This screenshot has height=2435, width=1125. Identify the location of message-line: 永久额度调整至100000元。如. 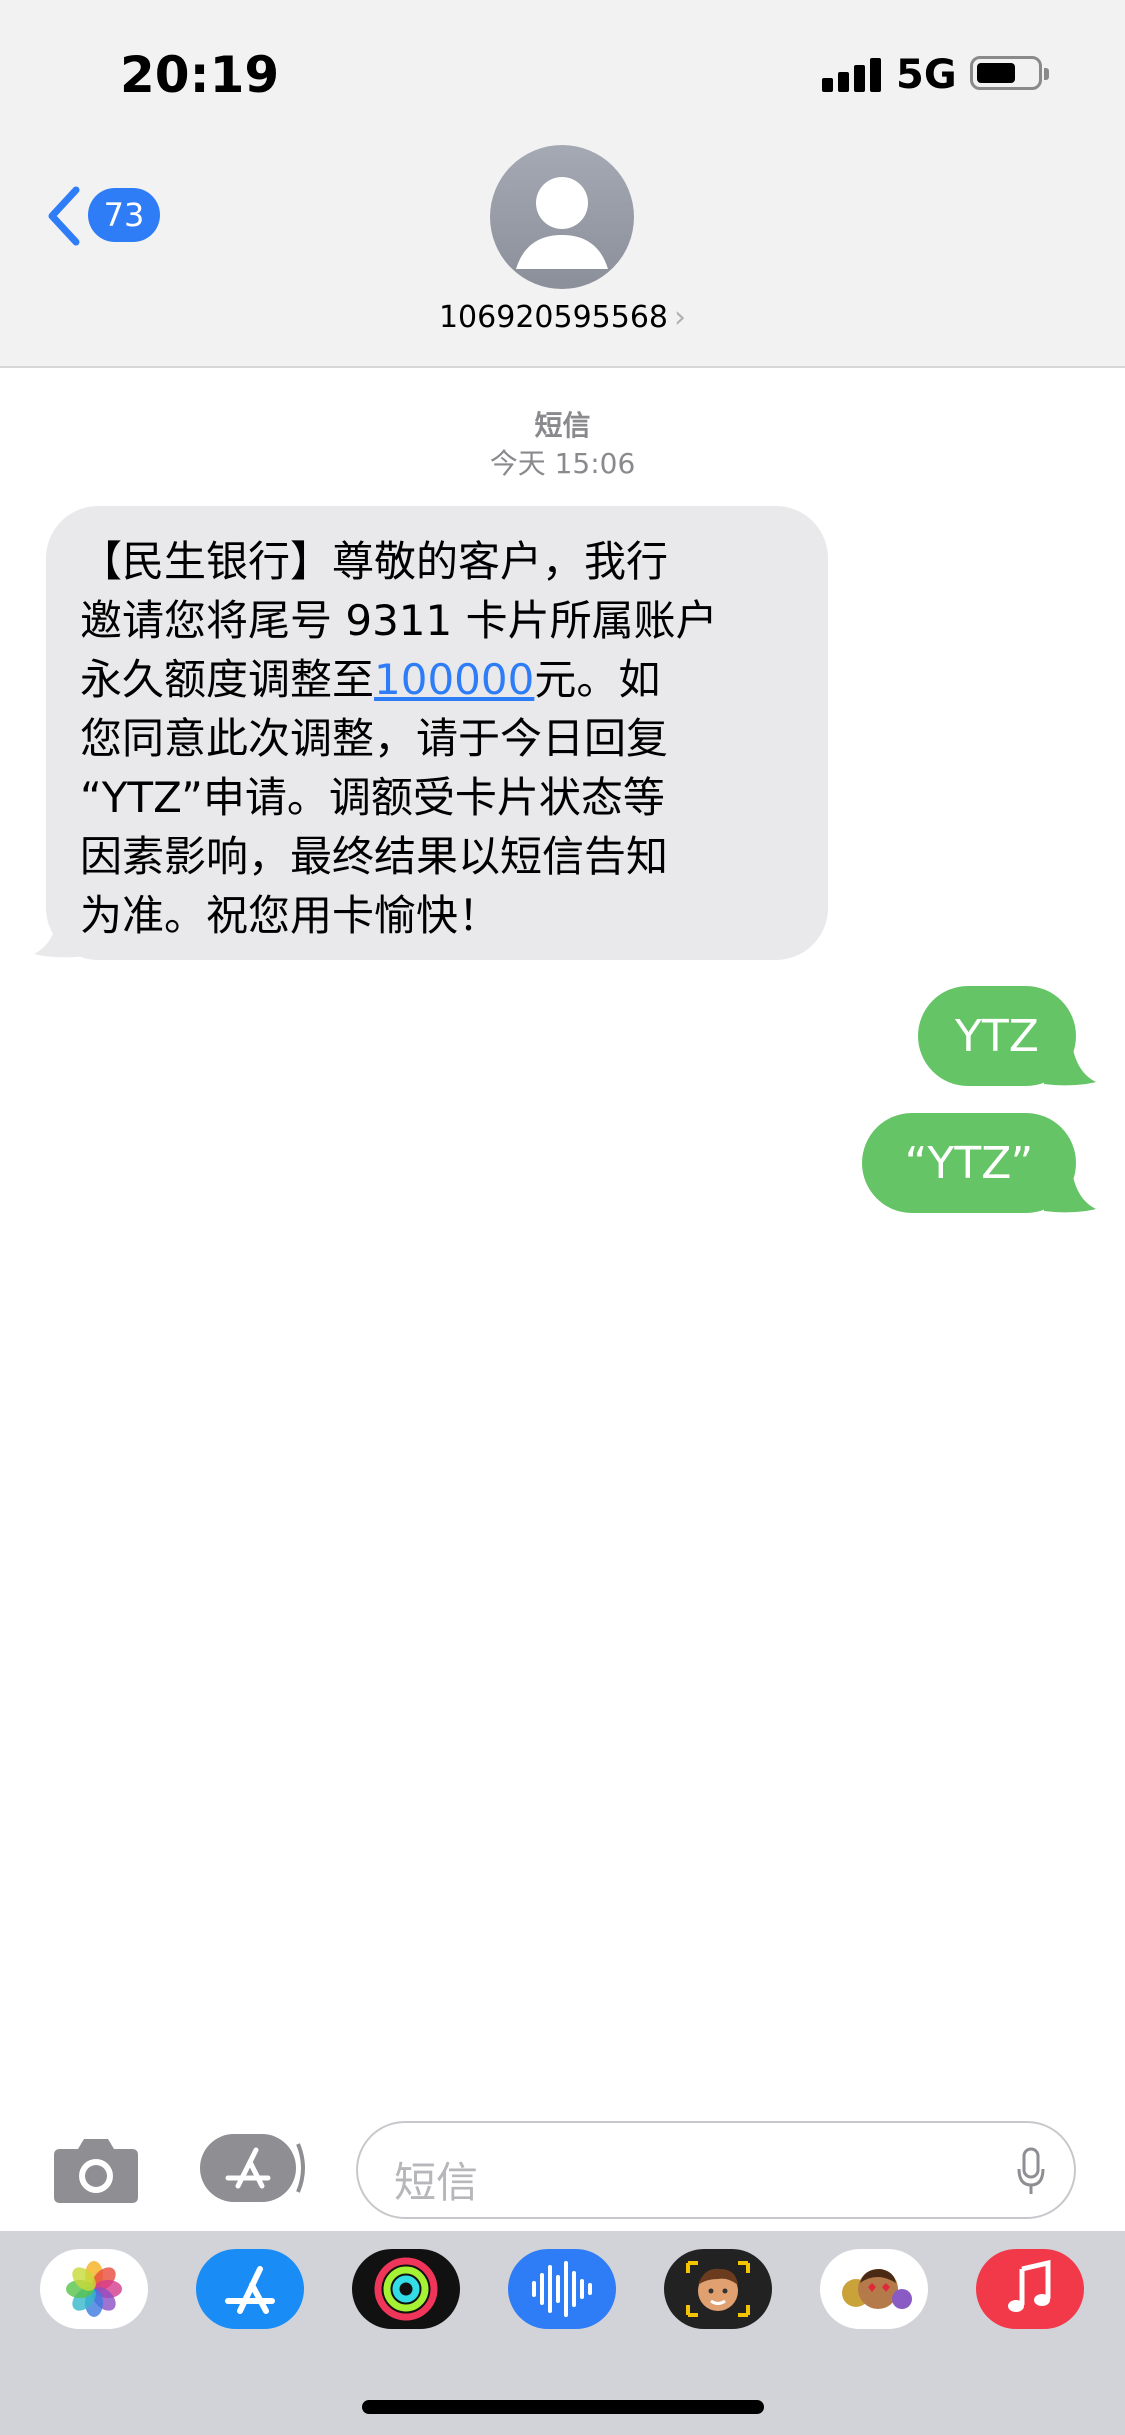
(442, 679).